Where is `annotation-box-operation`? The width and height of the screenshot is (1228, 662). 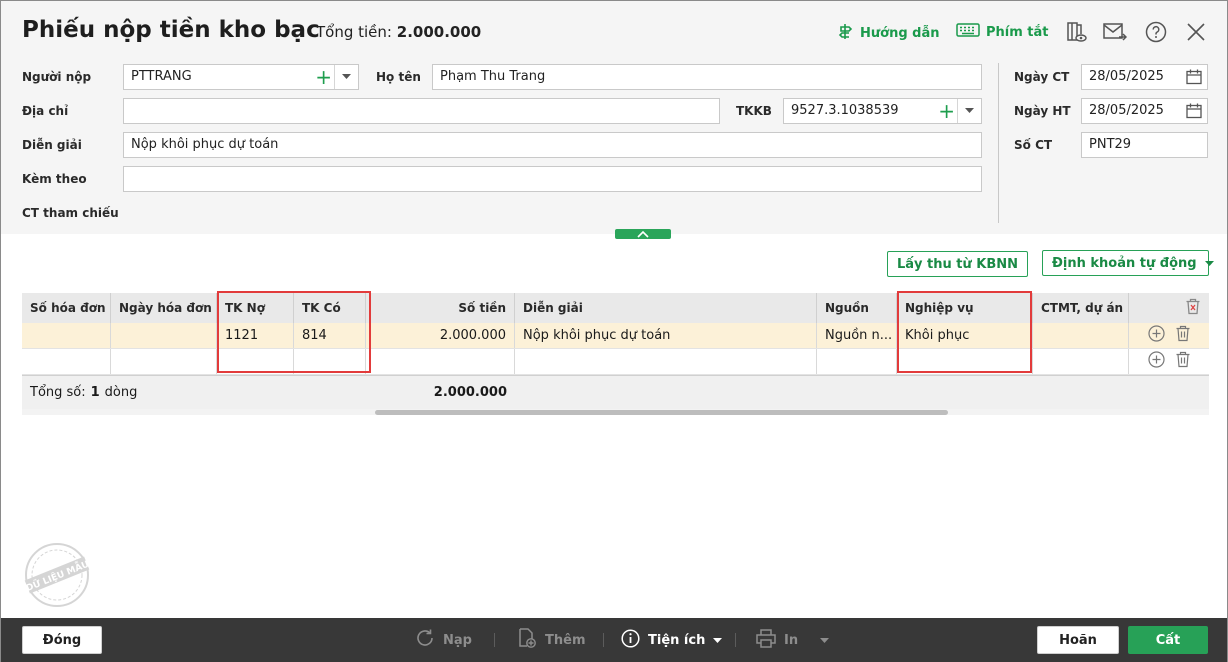 annotation-box-operation is located at coordinates (964, 332).